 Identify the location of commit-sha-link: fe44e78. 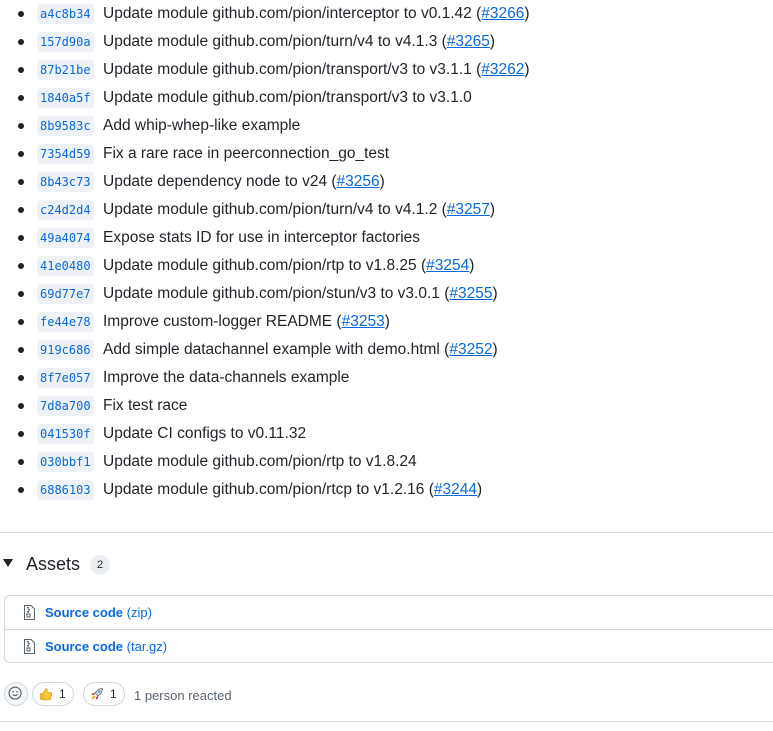
(65, 322).